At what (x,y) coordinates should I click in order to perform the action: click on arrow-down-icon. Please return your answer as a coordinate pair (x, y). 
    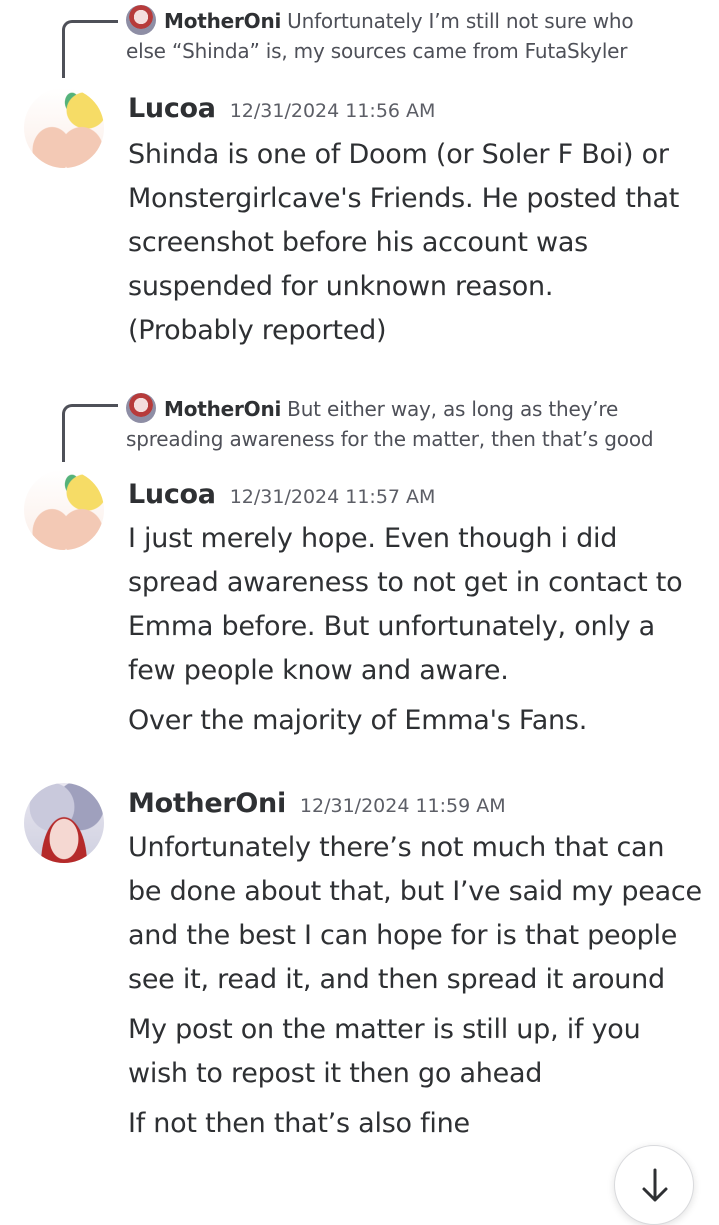
    Looking at the image, I should click on (655, 1185).